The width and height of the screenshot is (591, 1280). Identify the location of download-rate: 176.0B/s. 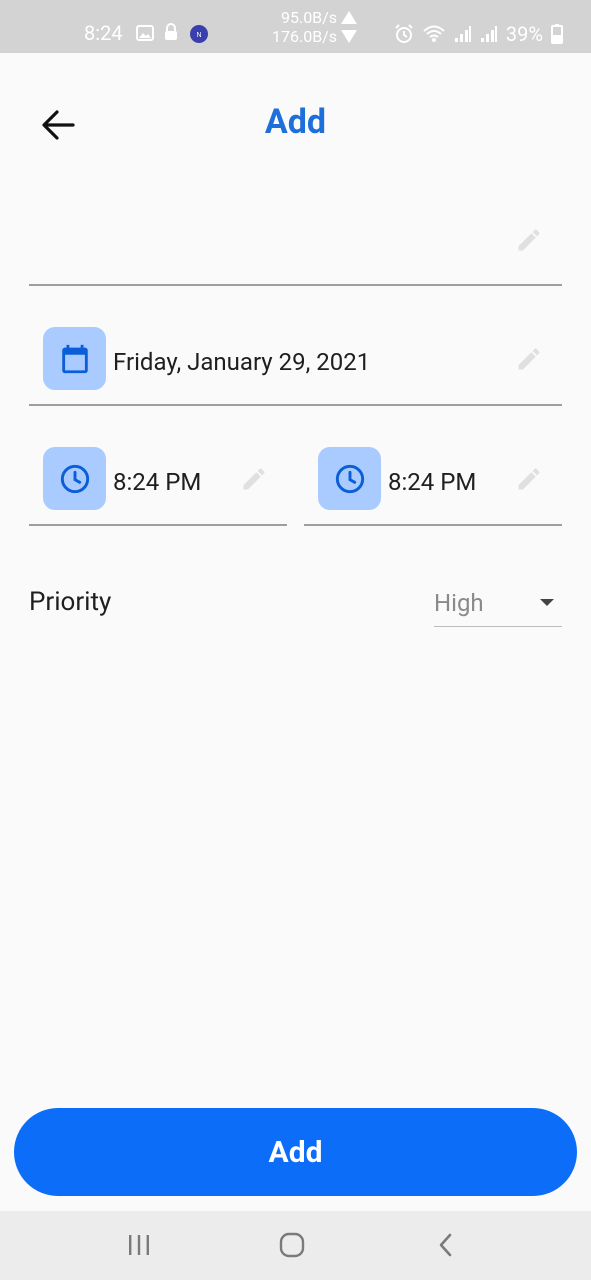
(305, 36).